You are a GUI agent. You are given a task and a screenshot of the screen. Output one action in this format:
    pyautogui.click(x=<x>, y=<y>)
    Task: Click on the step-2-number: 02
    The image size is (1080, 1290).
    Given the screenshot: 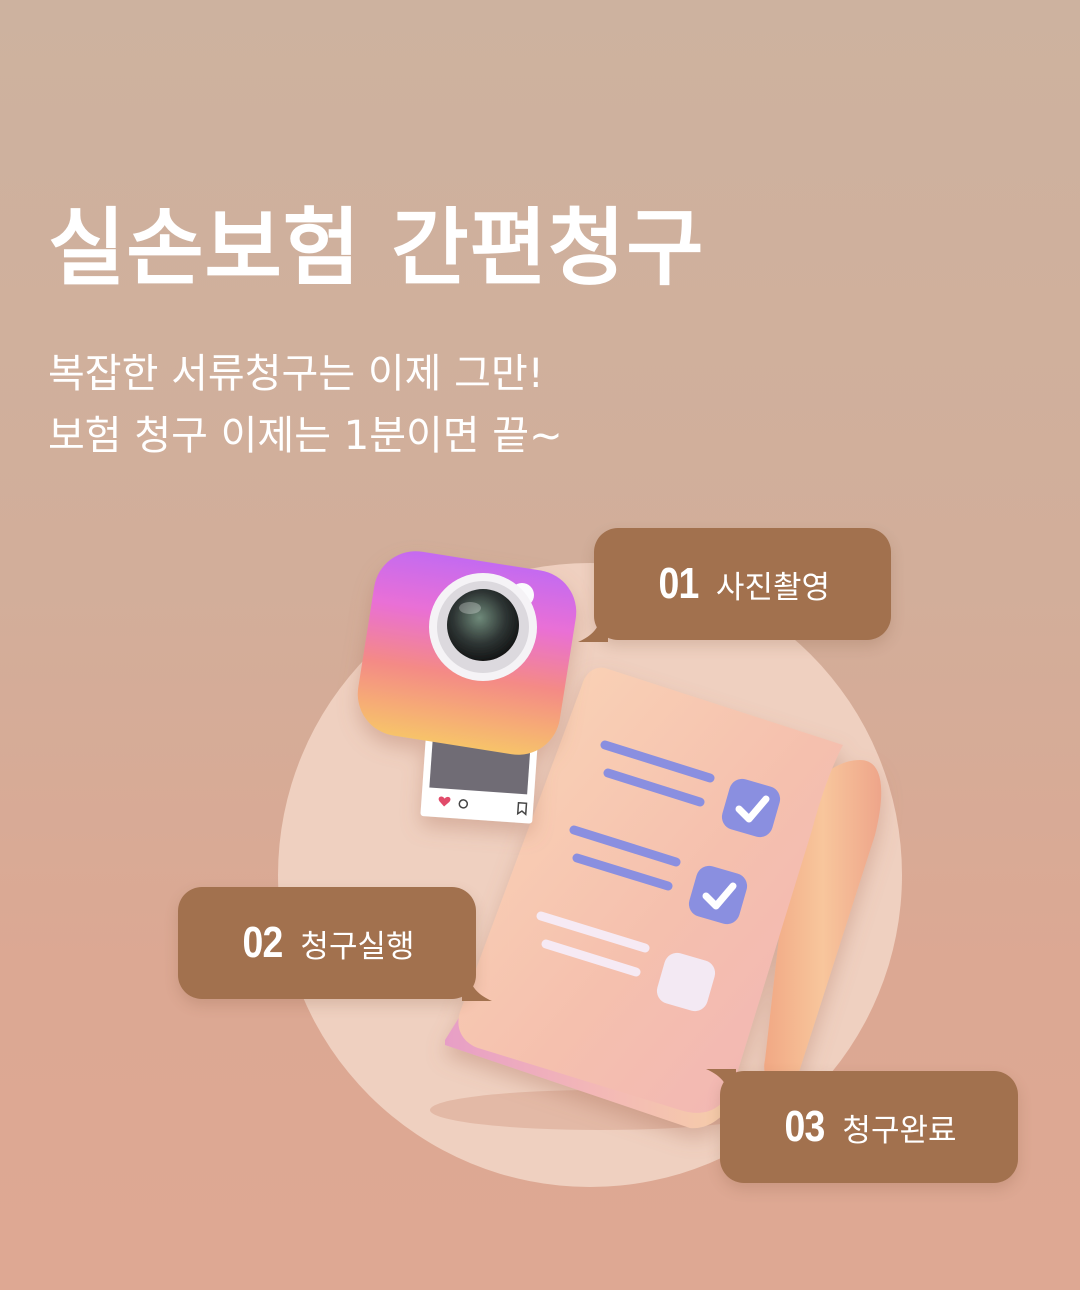 What is the action you would take?
    pyautogui.click(x=263, y=942)
    